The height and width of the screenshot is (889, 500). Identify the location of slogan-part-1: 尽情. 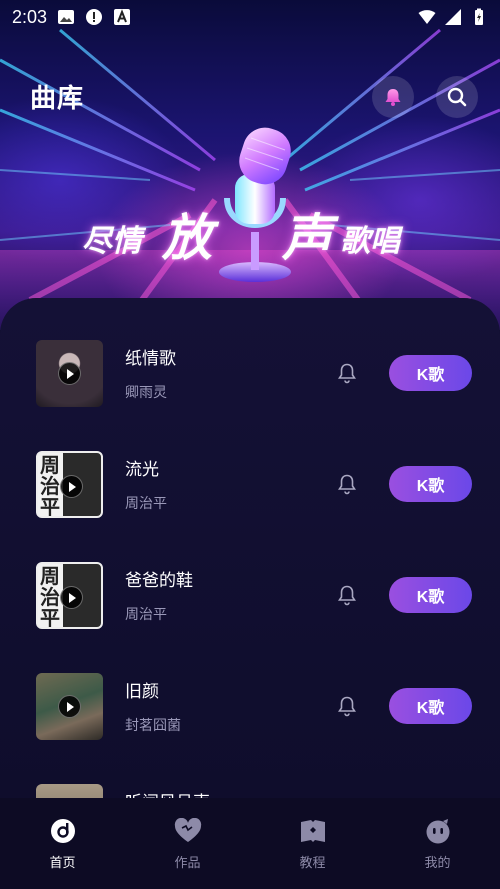
(112, 241).